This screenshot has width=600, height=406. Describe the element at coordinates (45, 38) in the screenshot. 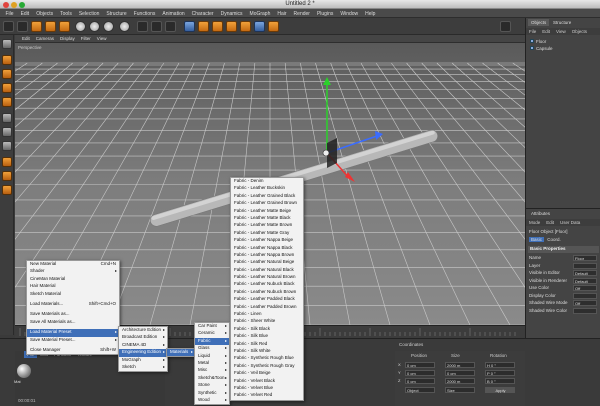

I see `viewport-menu-cameras: Cameras` at that location.